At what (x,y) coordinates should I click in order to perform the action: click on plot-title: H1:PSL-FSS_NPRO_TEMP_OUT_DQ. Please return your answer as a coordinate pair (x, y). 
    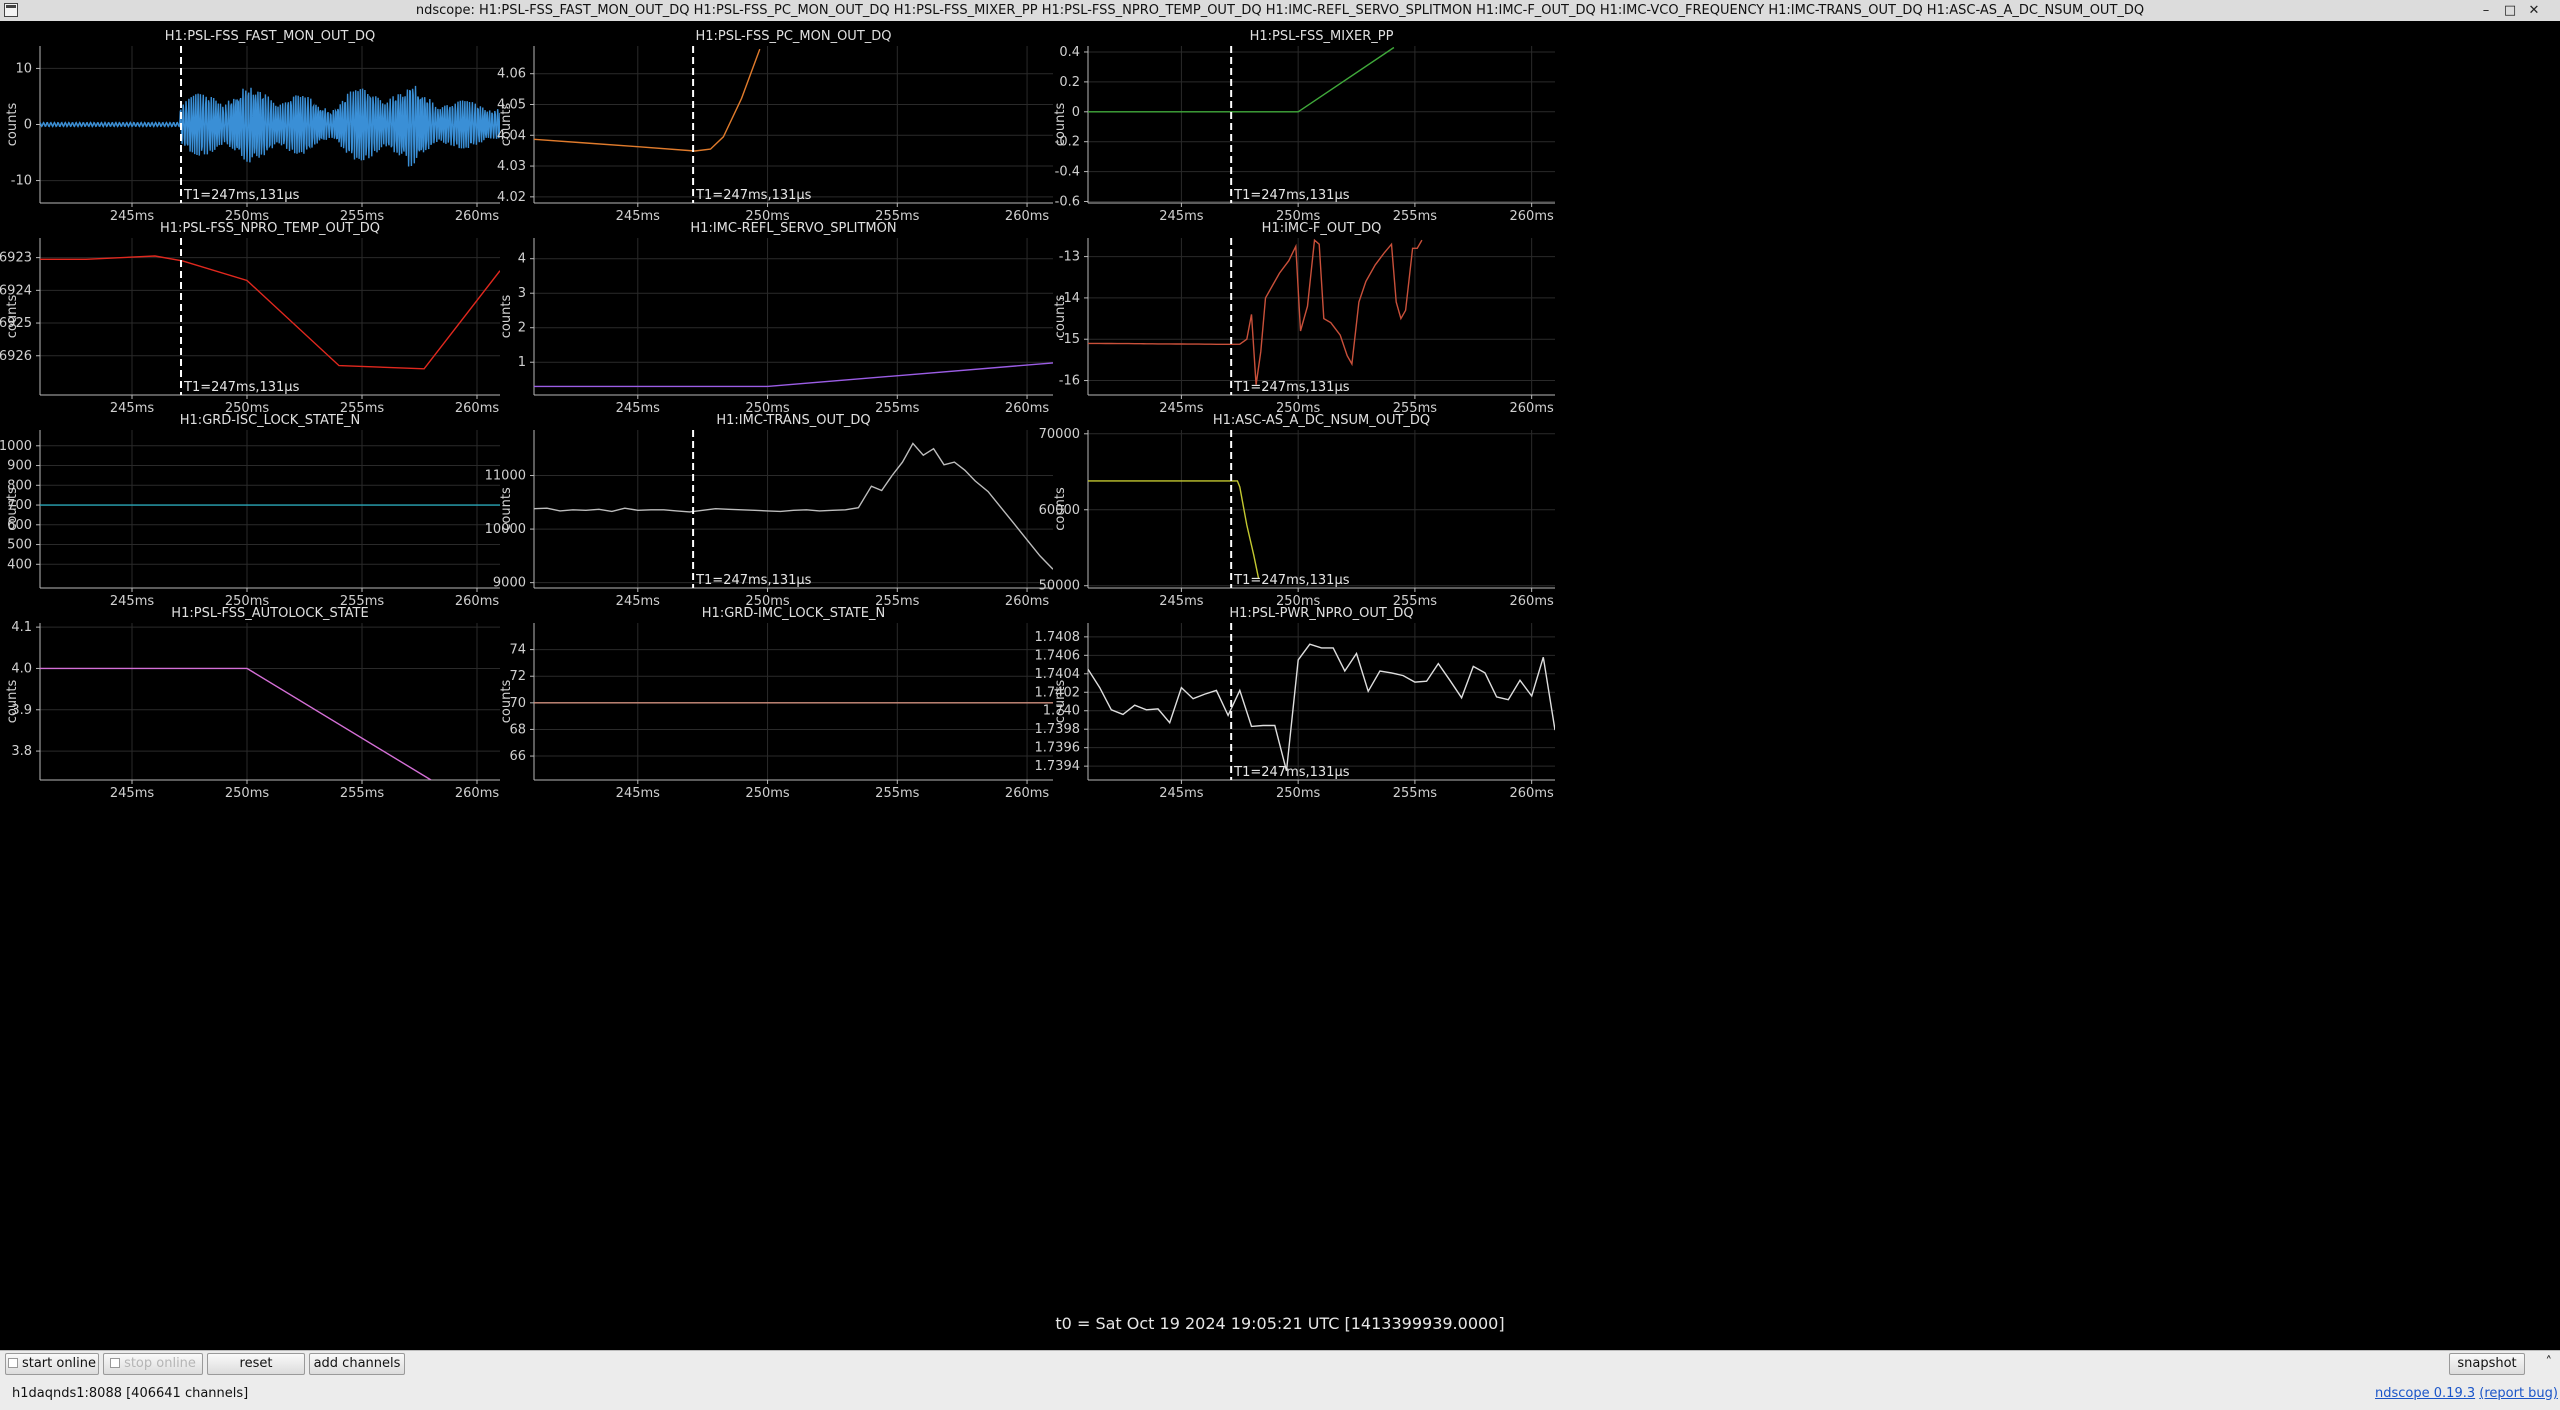
    Looking at the image, I should click on (270, 228).